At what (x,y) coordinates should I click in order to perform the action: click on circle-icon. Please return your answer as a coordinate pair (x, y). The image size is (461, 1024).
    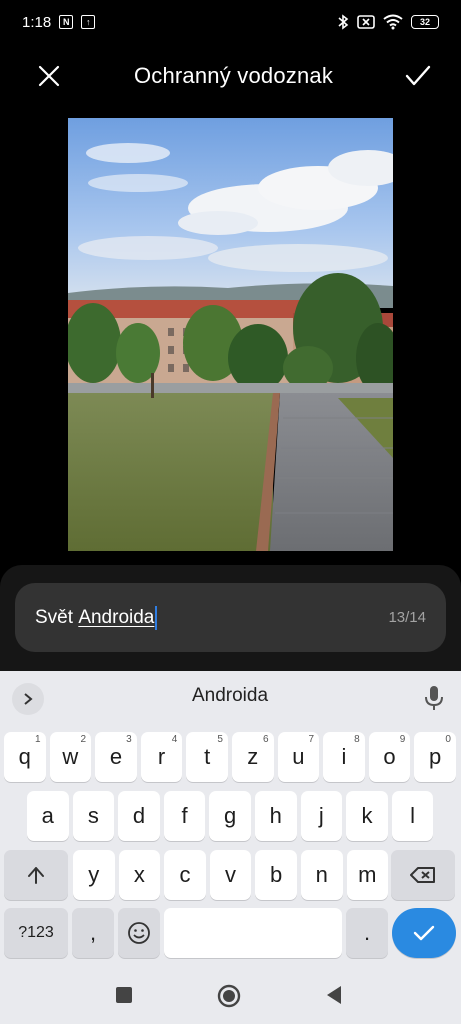
    Looking at the image, I should click on (229, 996).